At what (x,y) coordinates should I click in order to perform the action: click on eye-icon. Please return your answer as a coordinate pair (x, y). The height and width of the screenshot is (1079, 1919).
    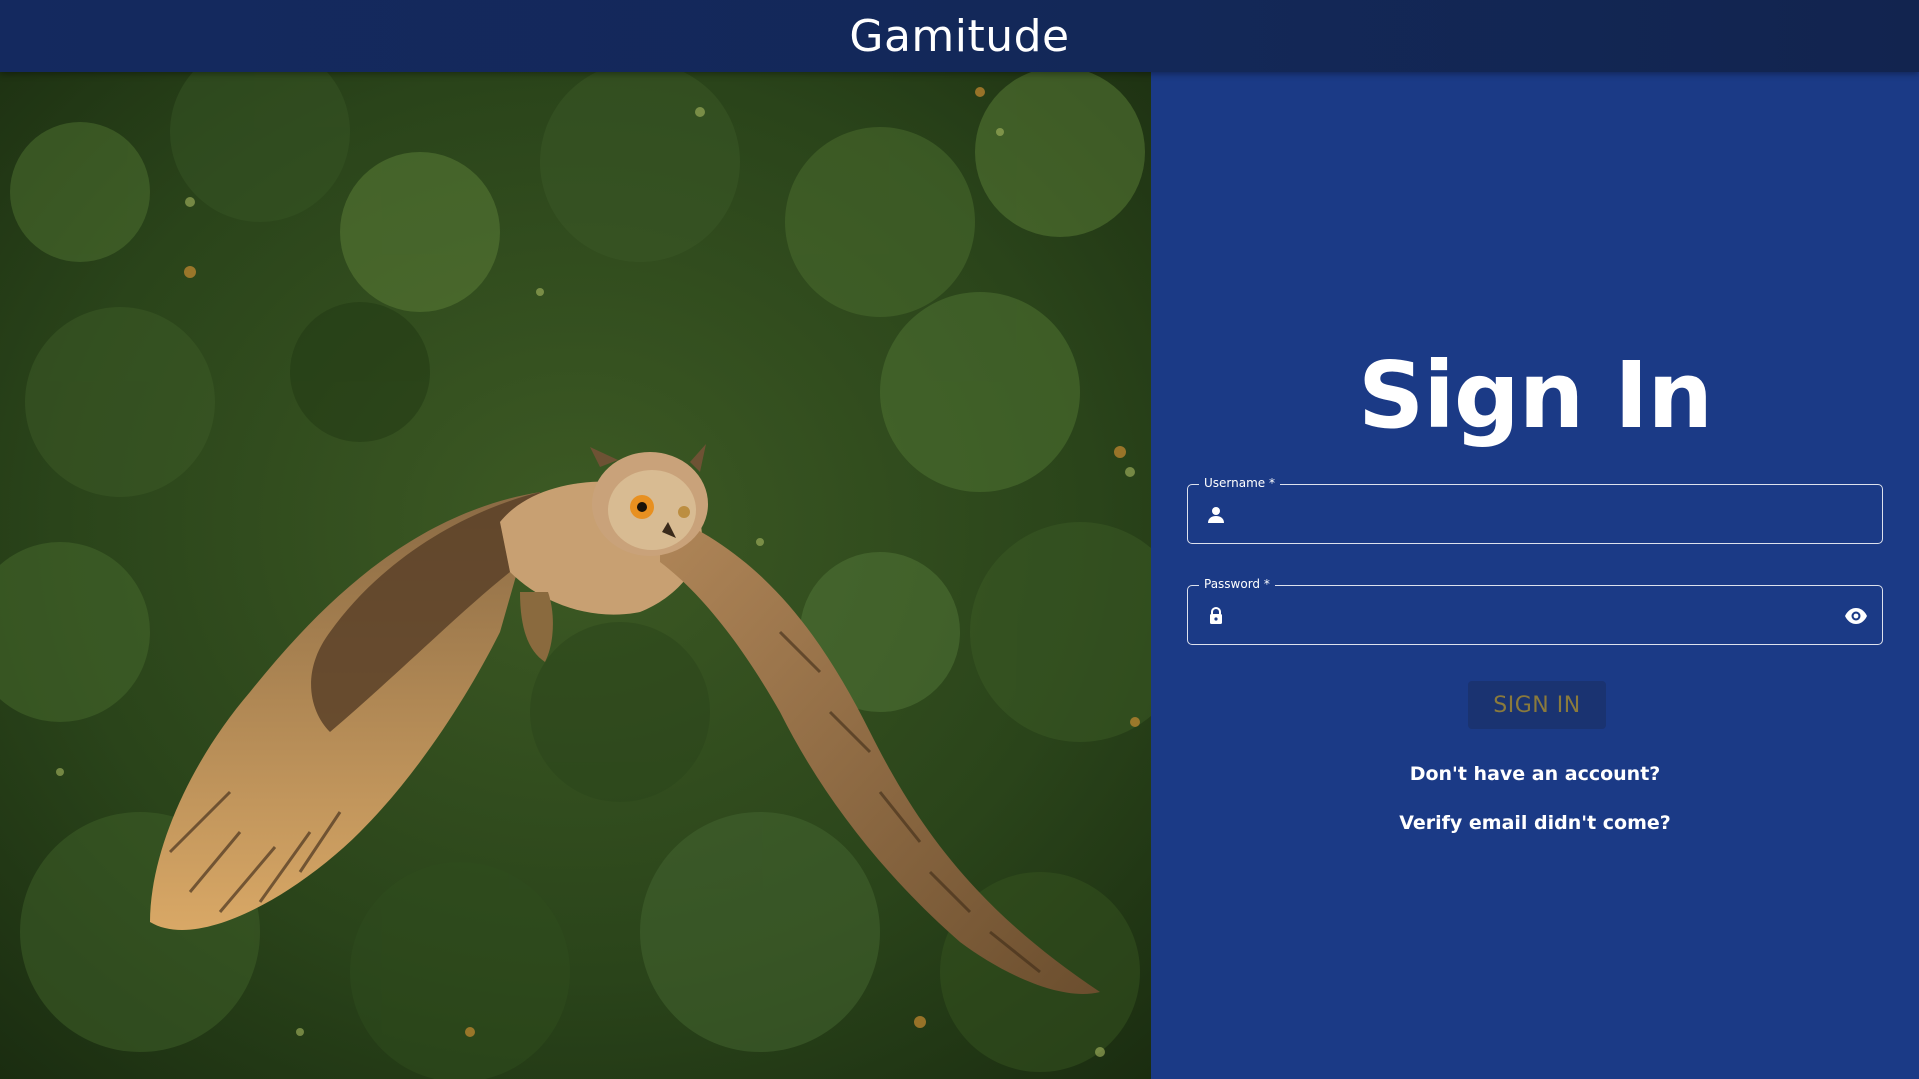
    Looking at the image, I should click on (1856, 616).